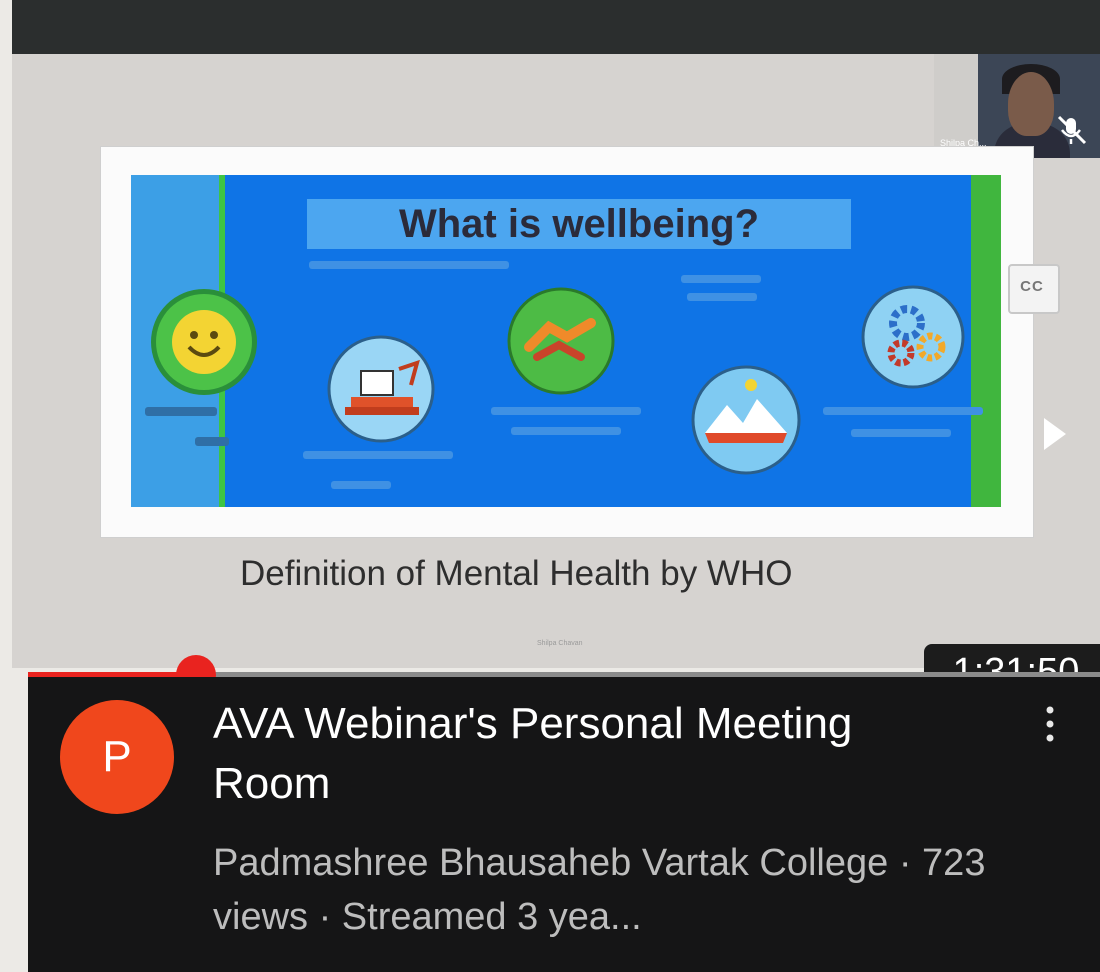  I want to click on slide-caption: Definition of Mental Health by WHO, so click(516, 573).